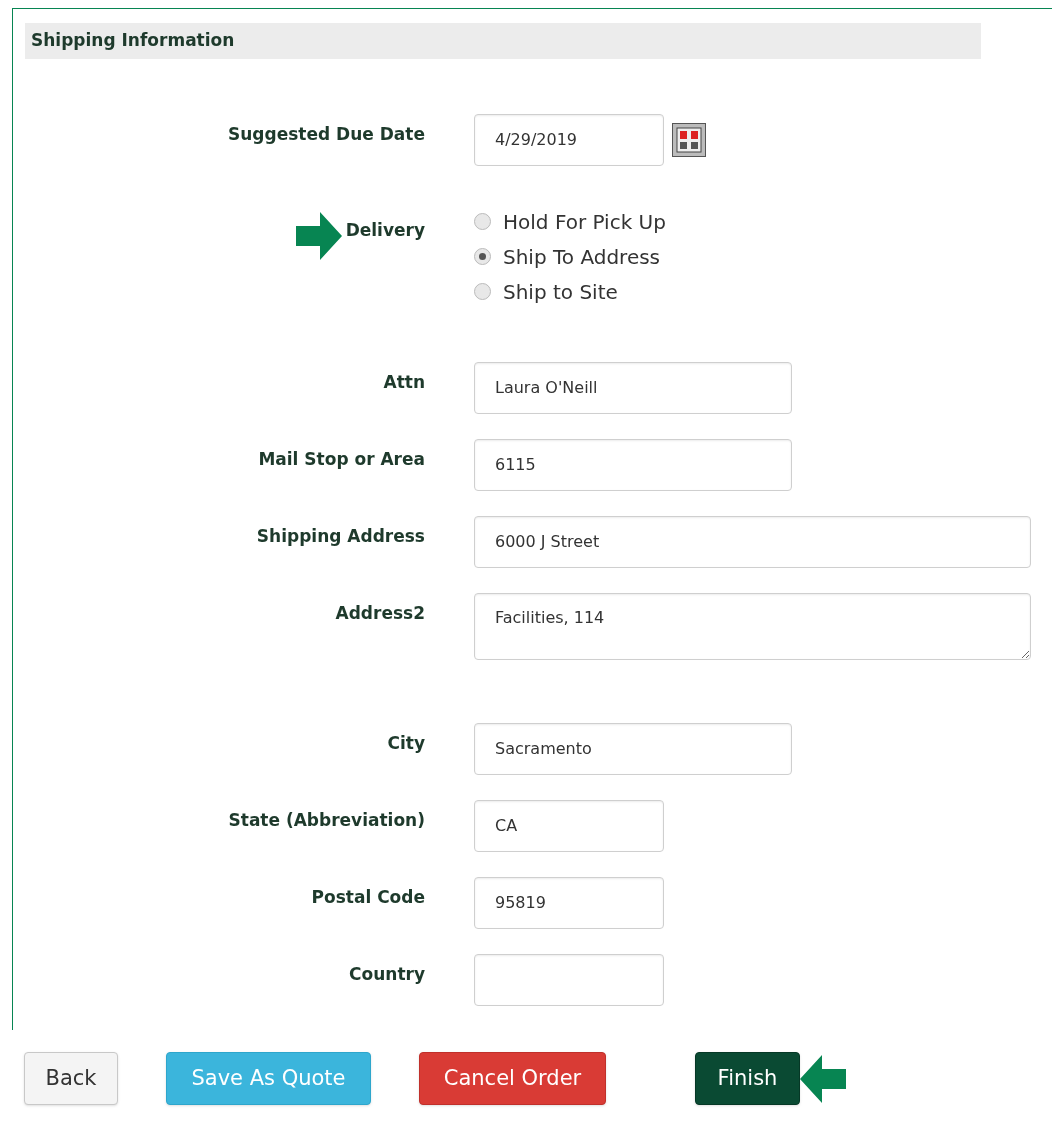  I want to click on field-label: Postal Code, so click(368, 897).